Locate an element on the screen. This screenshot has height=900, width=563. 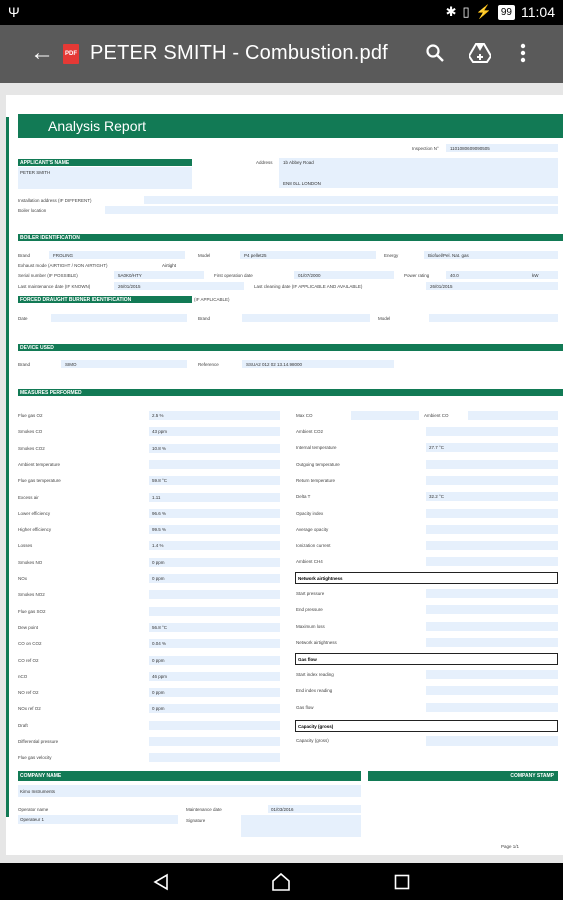
company-name: Kimo Instruments is located at coordinates (38, 791).